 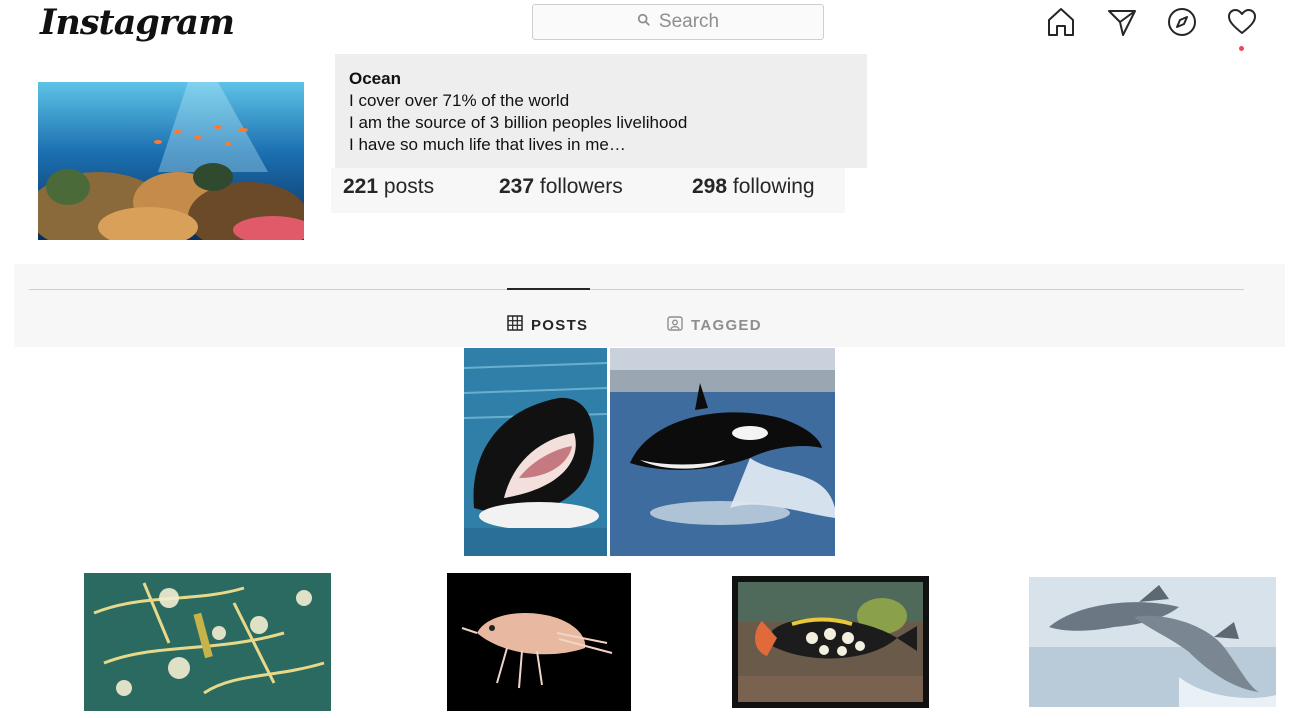 What do you see at coordinates (1061, 22) in the screenshot?
I see `home-icon` at bounding box center [1061, 22].